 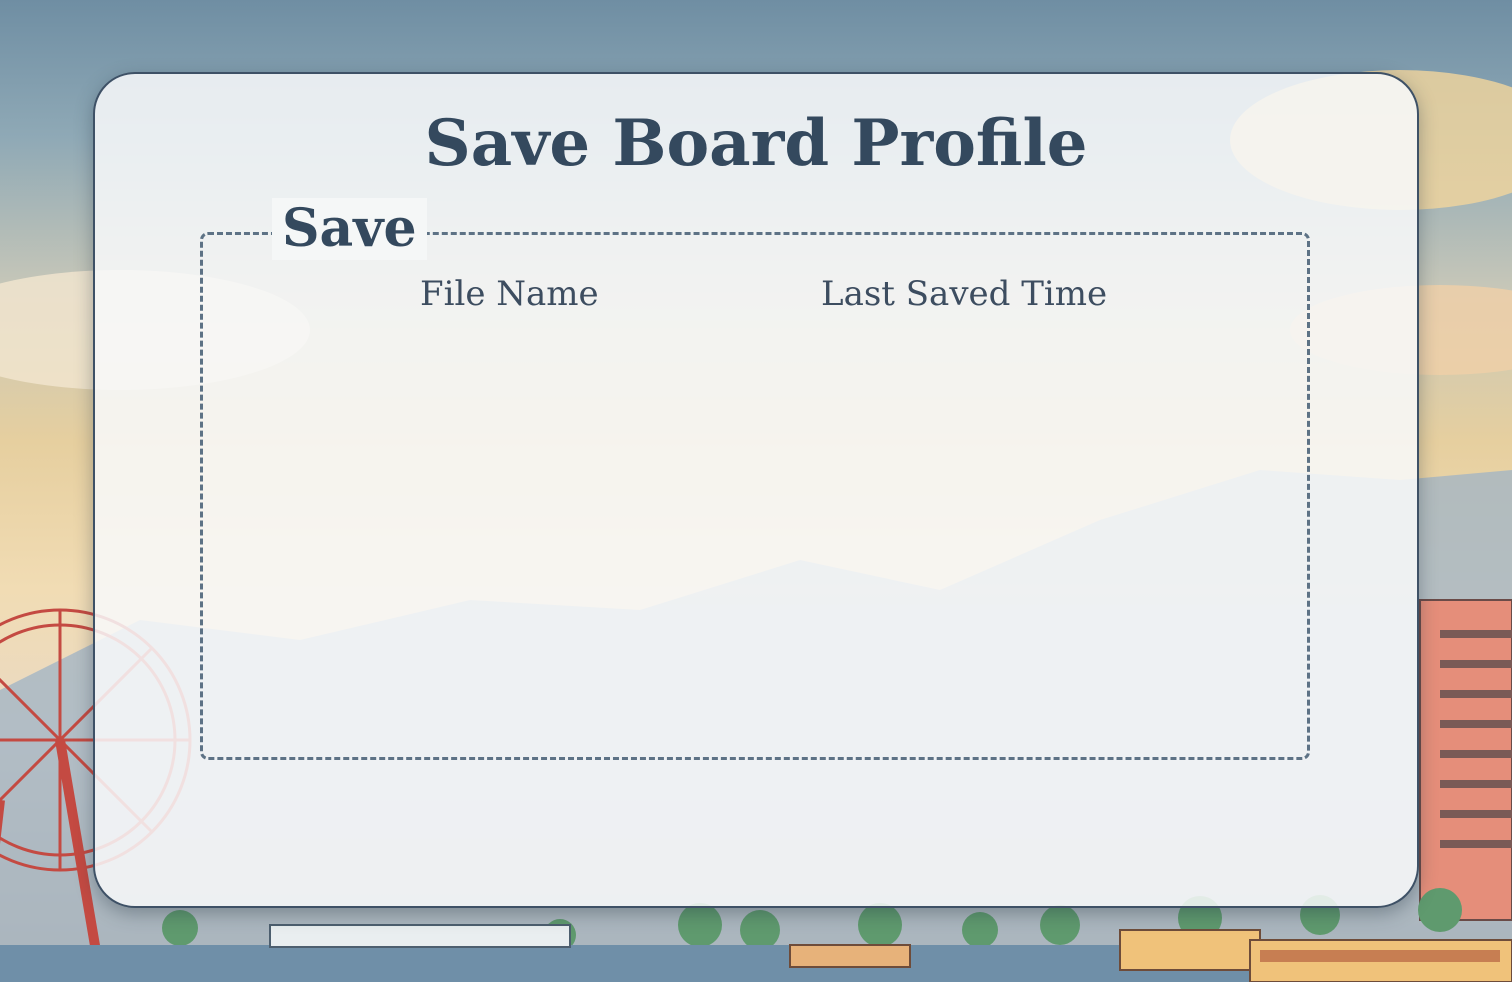 What do you see at coordinates (756, 143) in the screenshot?
I see `dialog-title: Save Board Profile` at bounding box center [756, 143].